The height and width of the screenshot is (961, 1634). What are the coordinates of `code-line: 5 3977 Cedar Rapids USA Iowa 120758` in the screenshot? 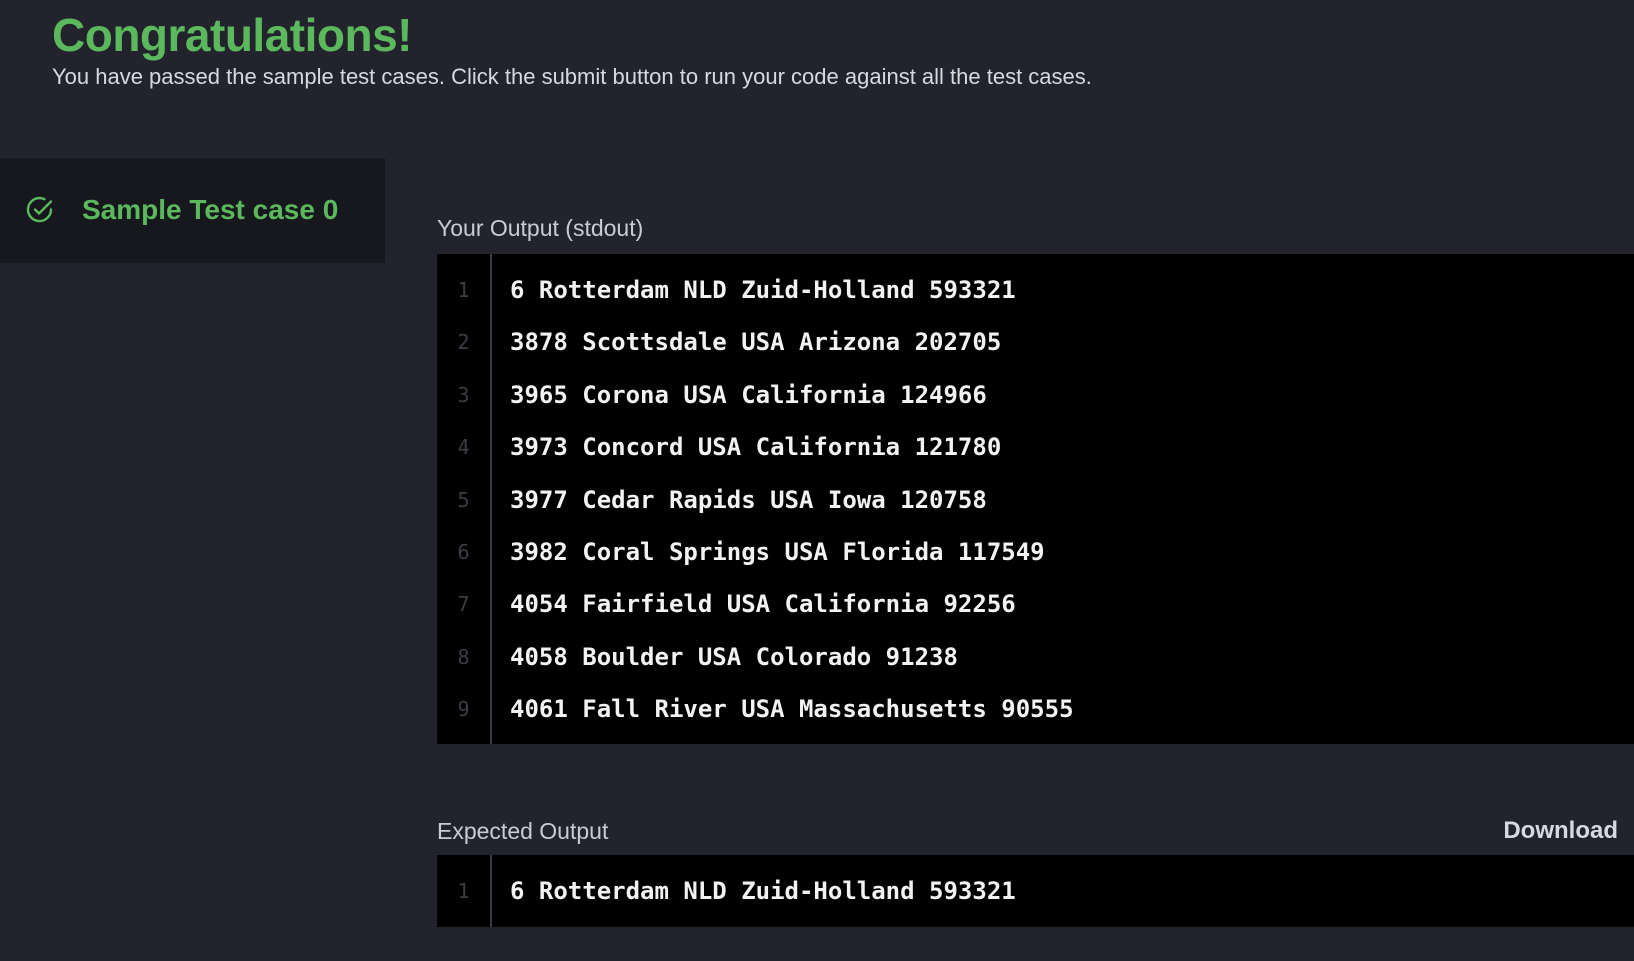 It's located at (1035, 500).